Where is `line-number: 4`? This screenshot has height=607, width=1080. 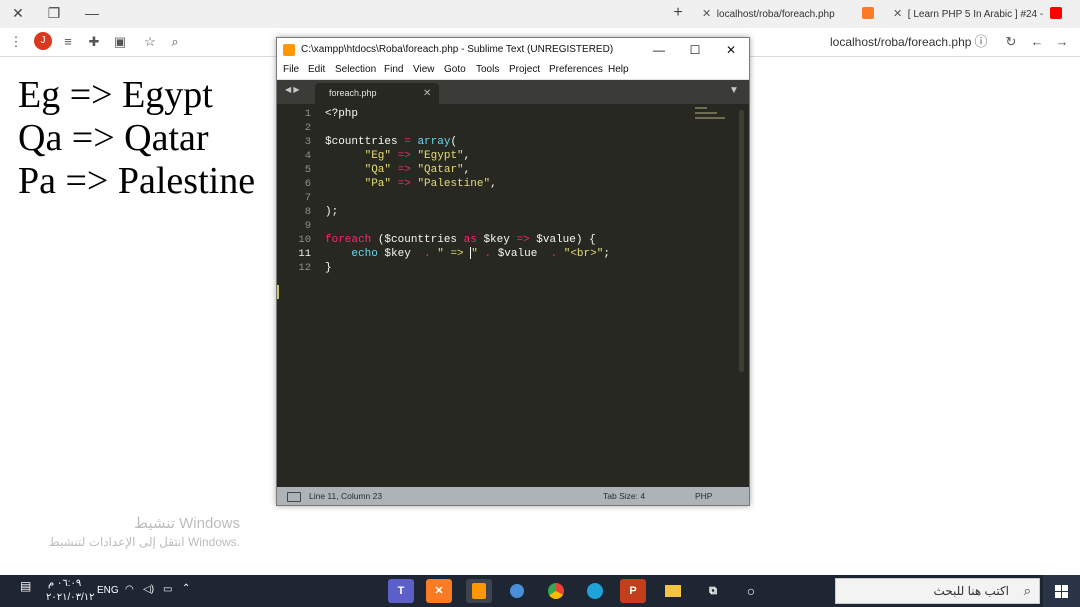 line-number: 4 is located at coordinates (307, 156).